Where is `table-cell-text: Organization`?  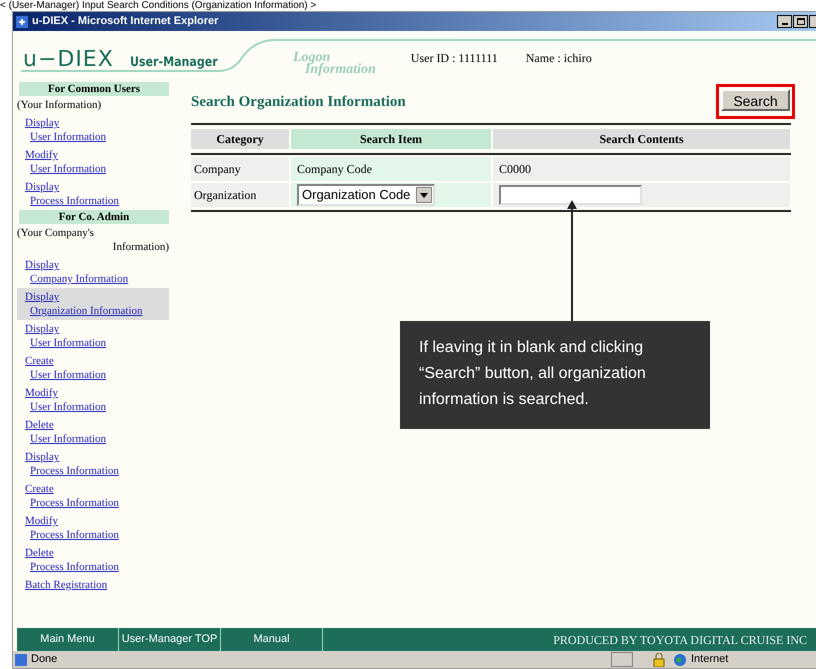 table-cell-text: Organization is located at coordinates (225, 195).